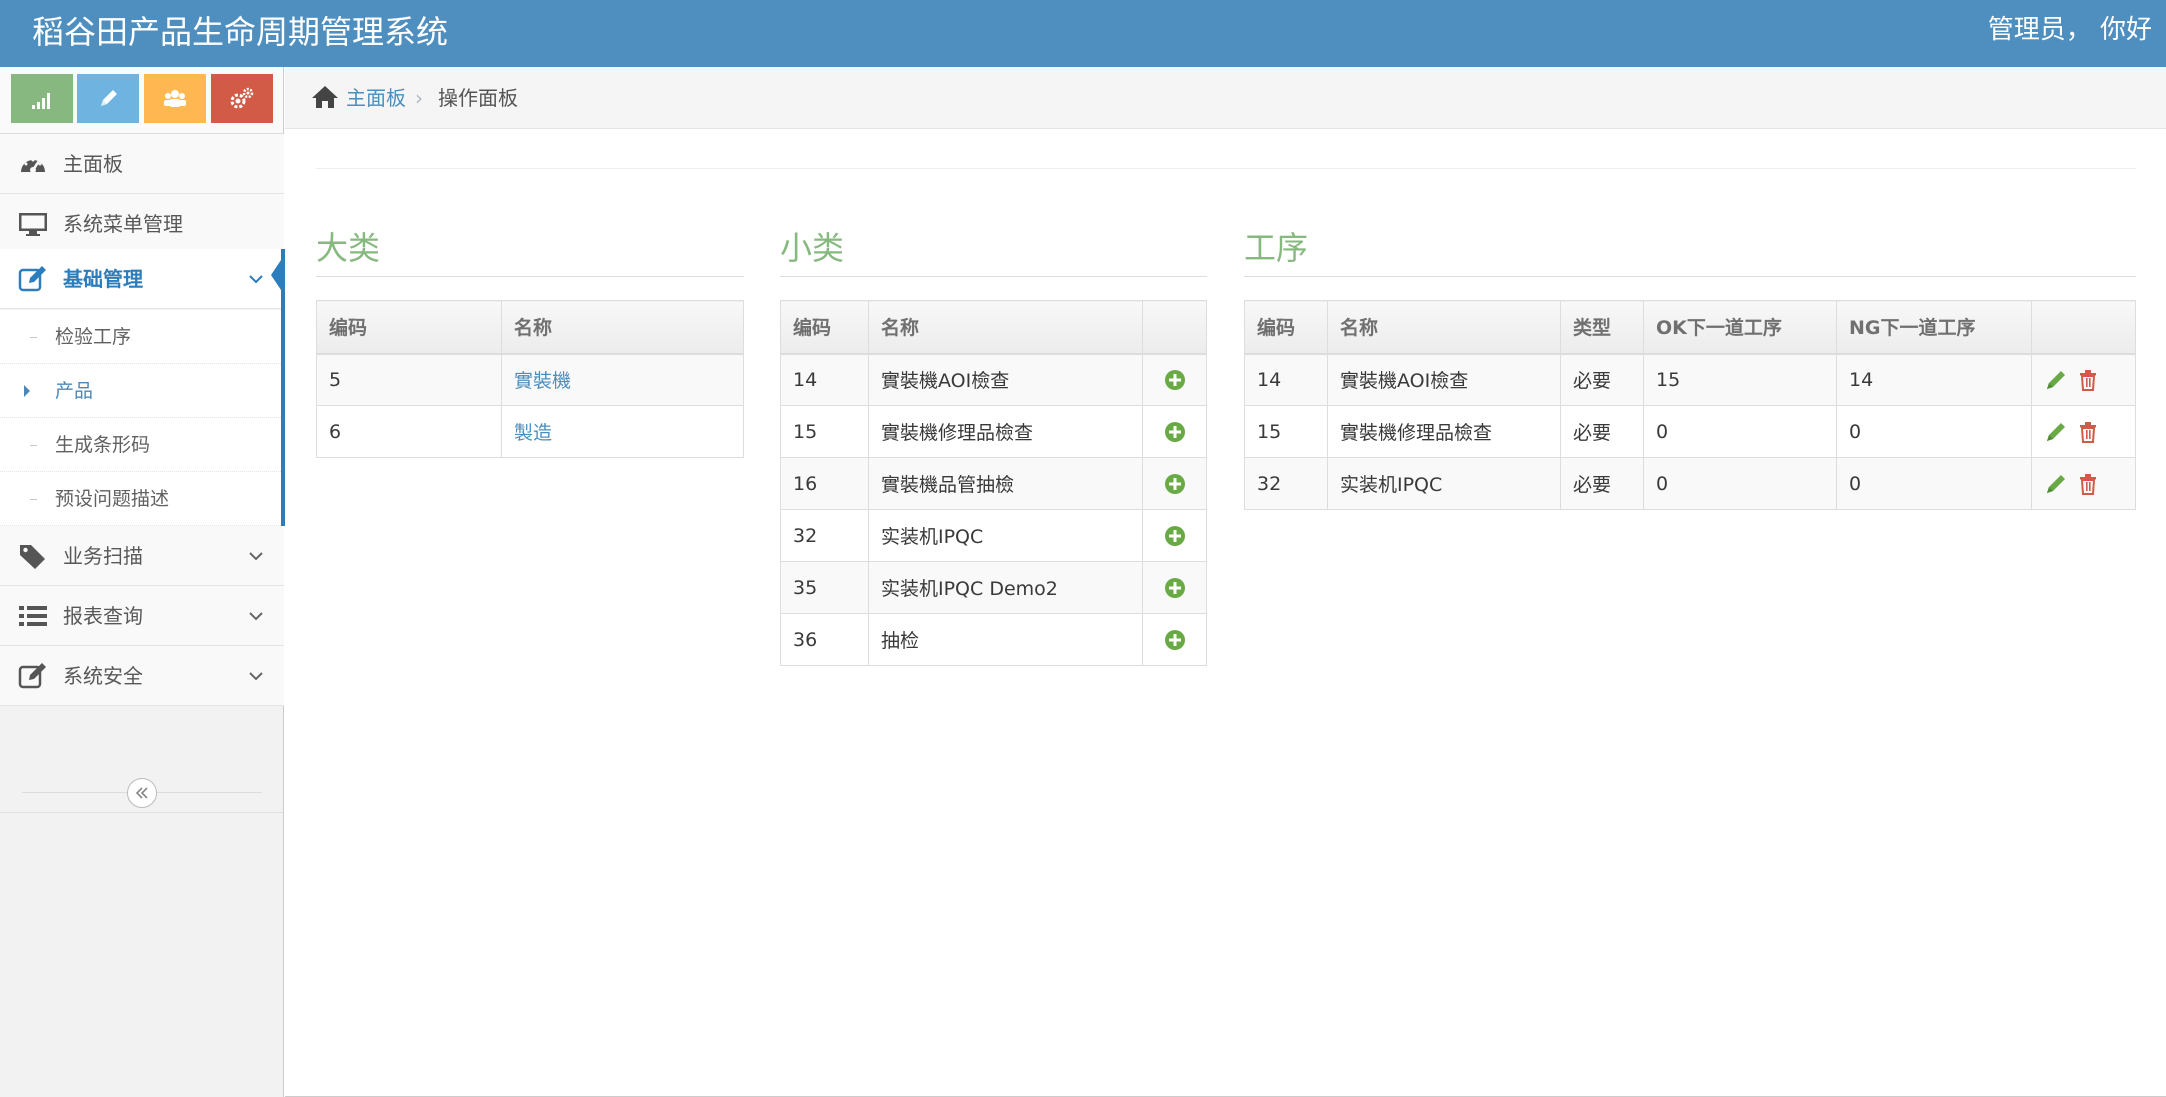 Image resolution: width=2166 pixels, height=1097 pixels. I want to click on signal-icon, so click(41, 100).